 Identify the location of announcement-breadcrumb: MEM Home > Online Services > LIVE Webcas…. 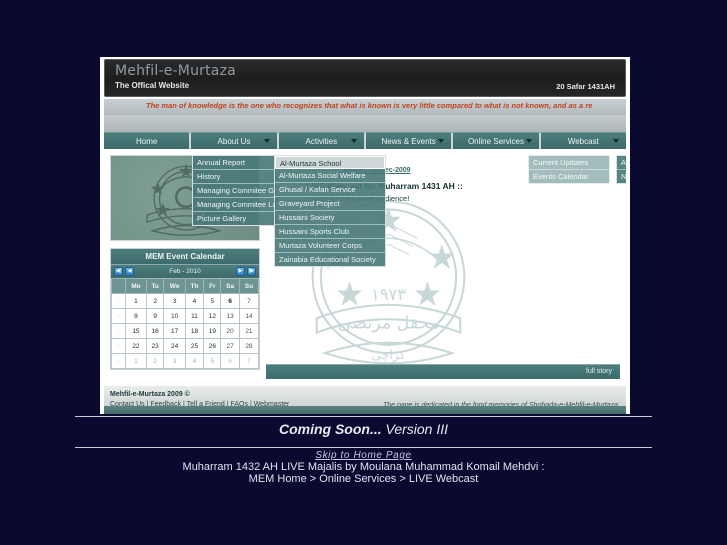
(363, 479).